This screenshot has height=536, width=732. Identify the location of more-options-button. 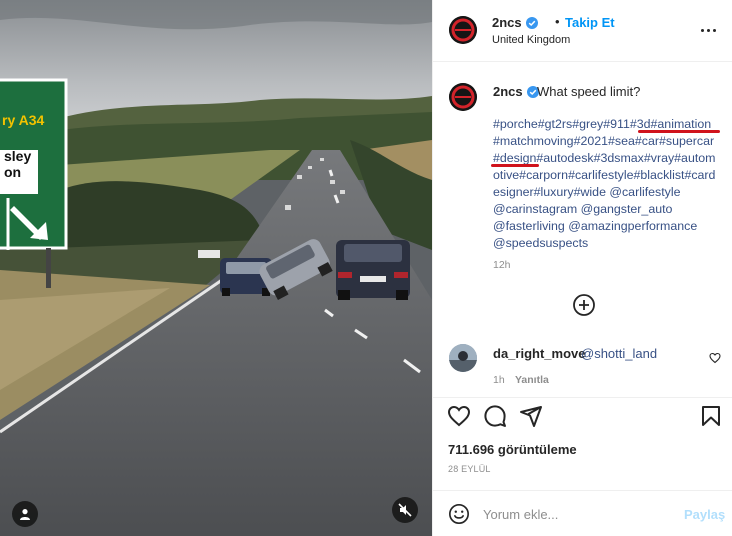
(709, 30).